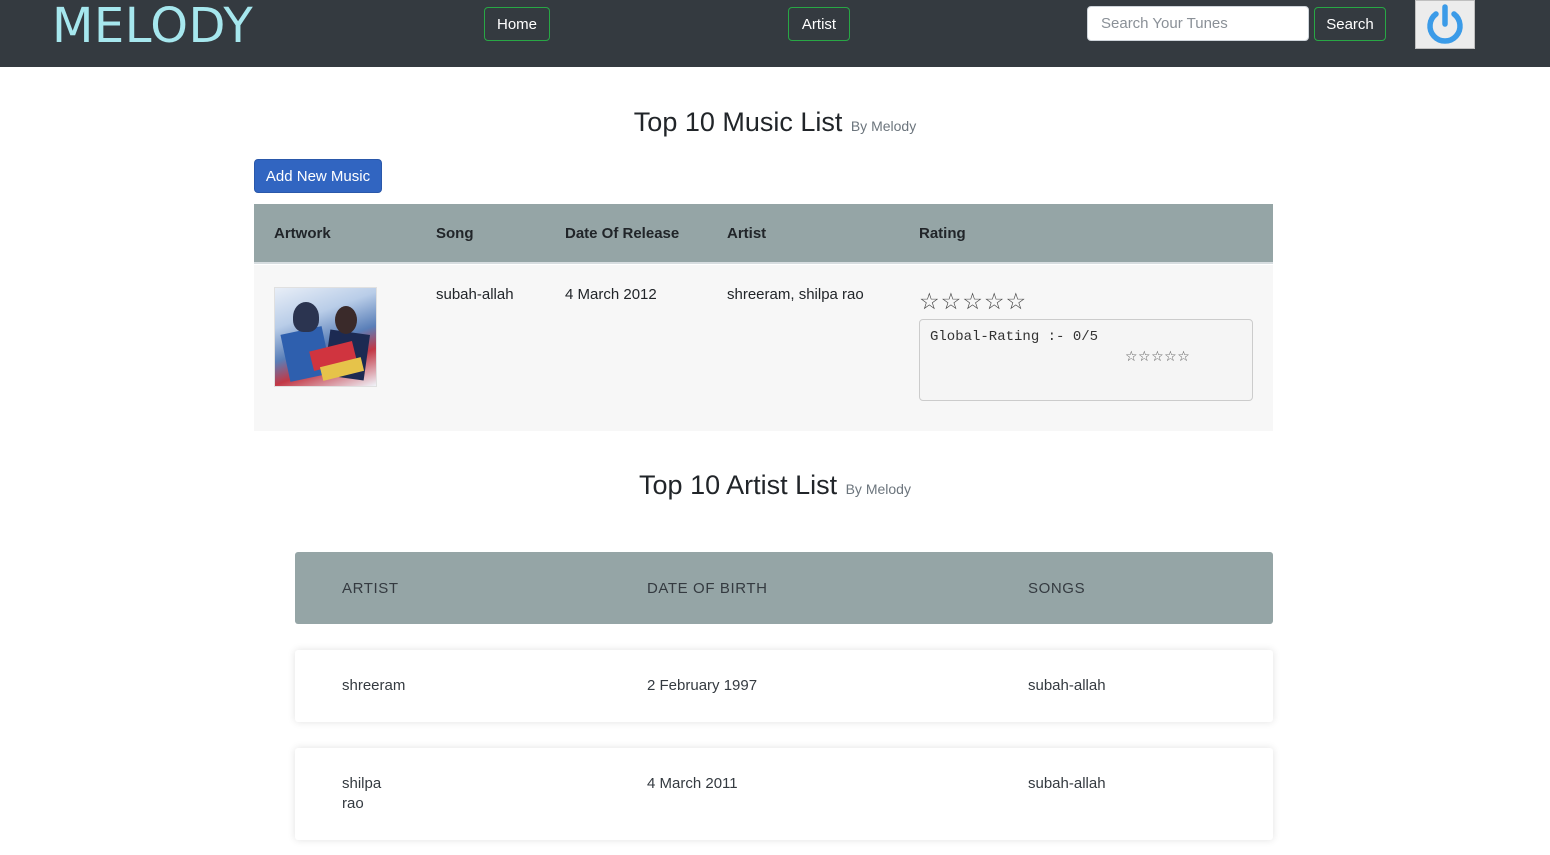  What do you see at coordinates (517, 24) in the screenshot?
I see `nav-home-button: Home` at bounding box center [517, 24].